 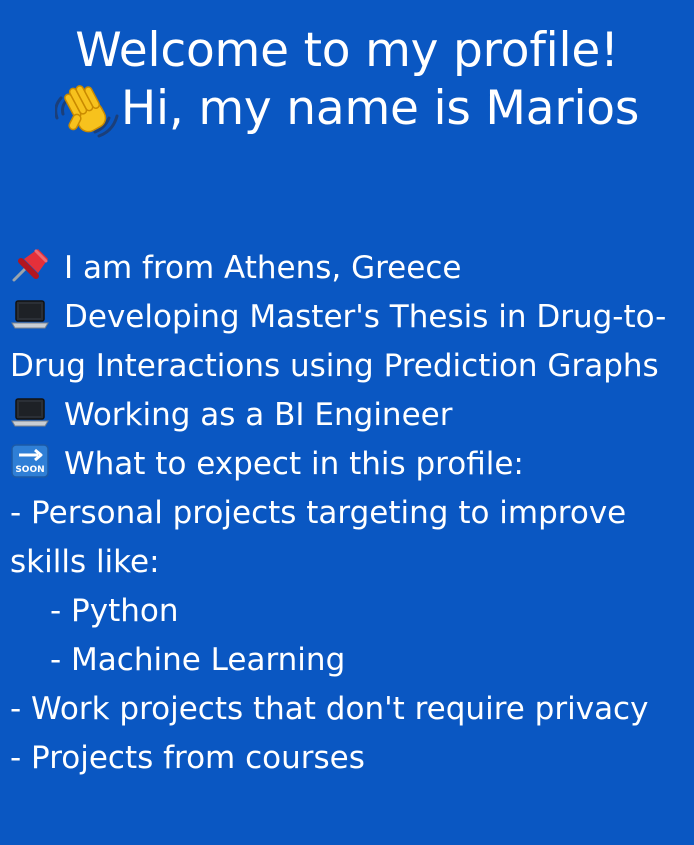 What do you see at coordinates (114, 611) in the screenshot?
I see `list-item-python: - Python` at bounding box center [114, 611].